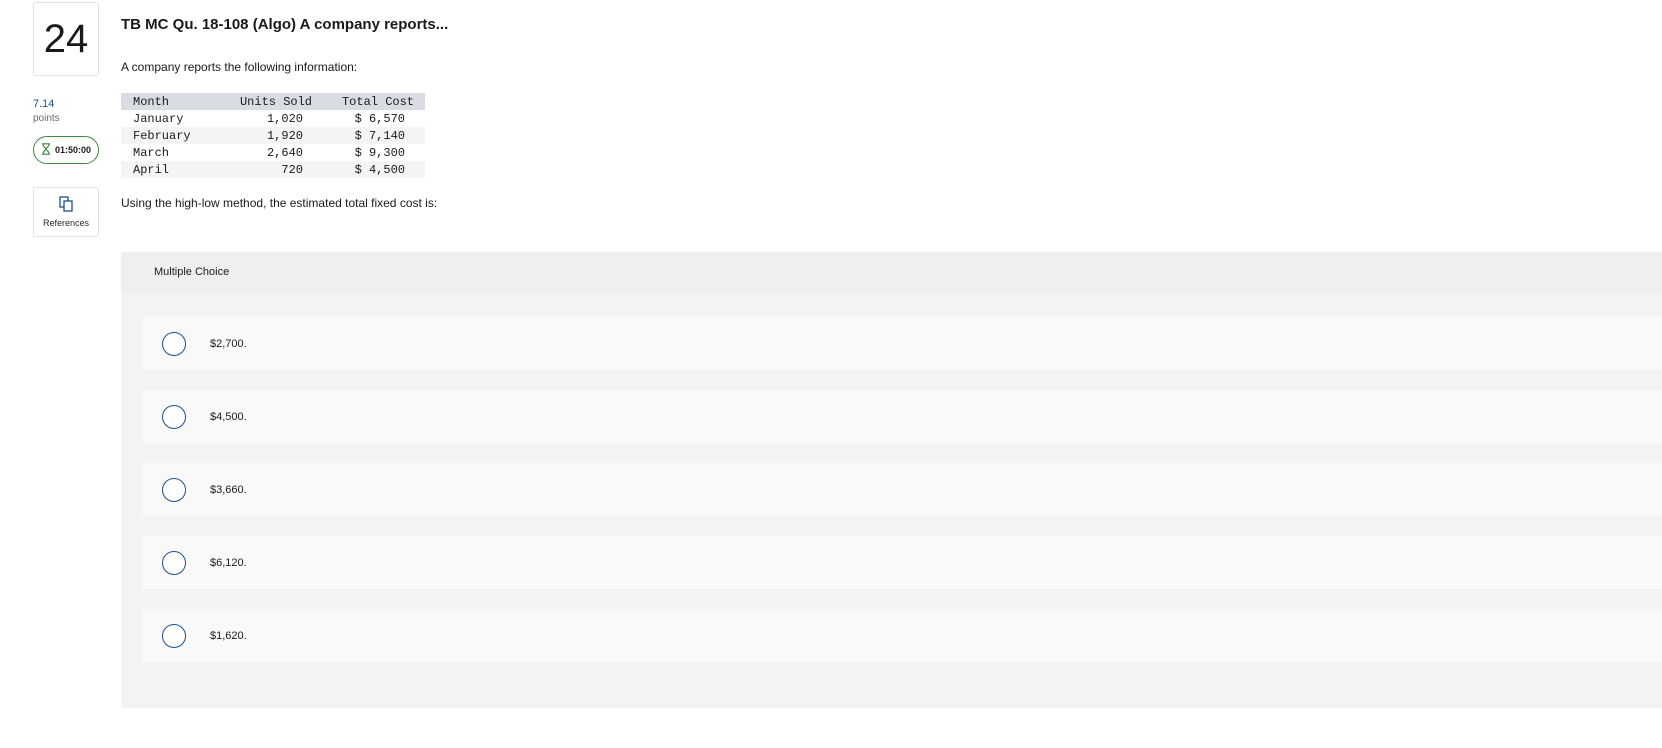  I want to click on timer-text: 01:50:00, so click(73, 150).